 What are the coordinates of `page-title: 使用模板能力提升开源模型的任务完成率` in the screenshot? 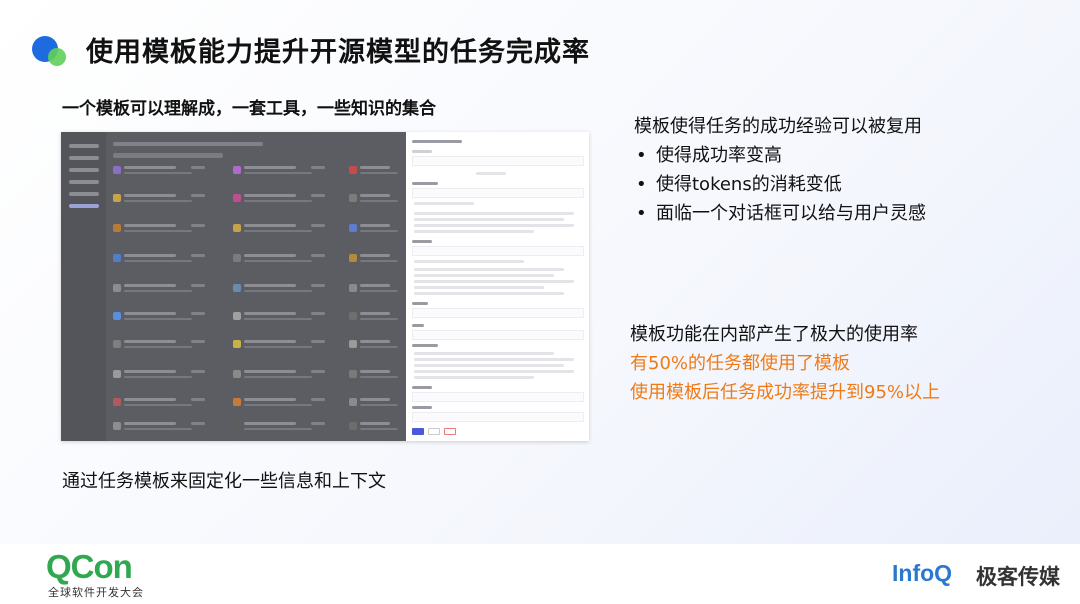 It's located at (338, 52).